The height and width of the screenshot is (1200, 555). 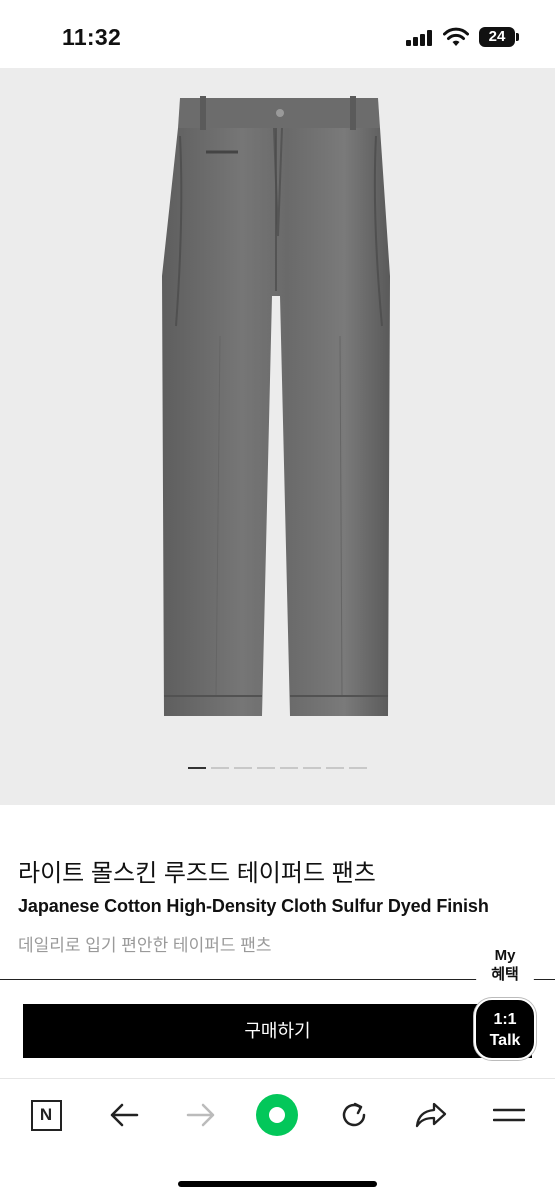 I want to click on my-benefit-label-line2: 혜택, so click(x=505, y=974).